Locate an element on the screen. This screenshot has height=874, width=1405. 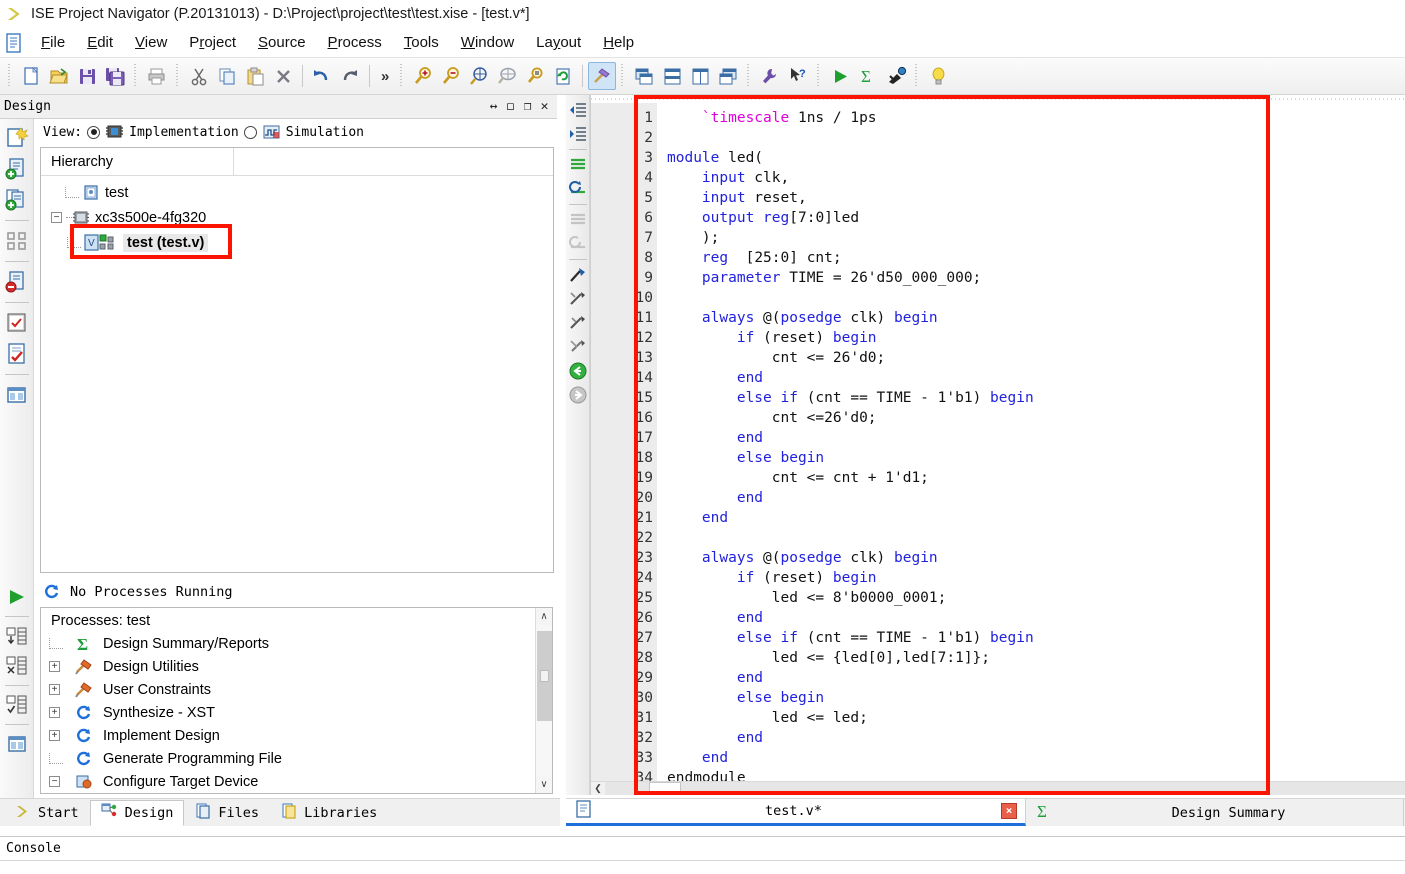
back-icon is located at coordinates (578, 371).